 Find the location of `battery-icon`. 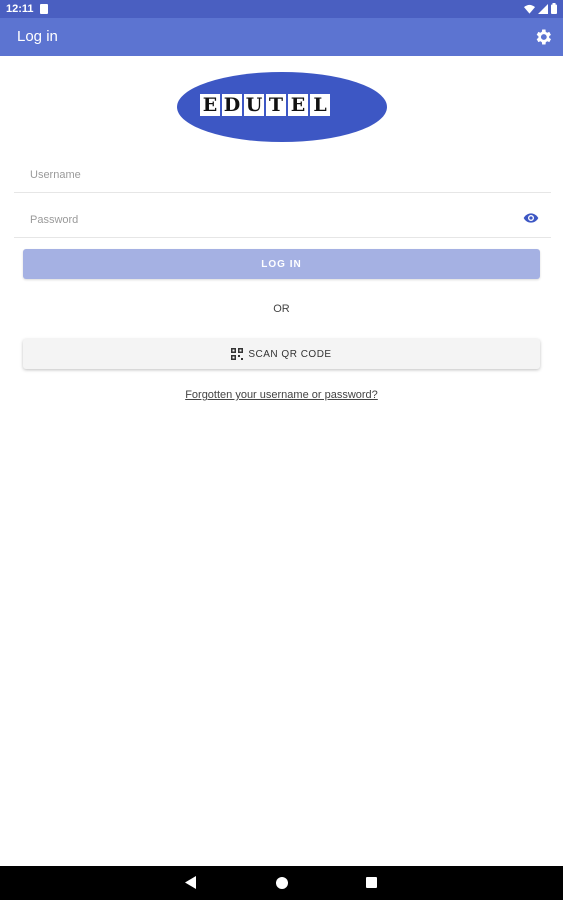

battery-icon is located at coordinates (554, 8).